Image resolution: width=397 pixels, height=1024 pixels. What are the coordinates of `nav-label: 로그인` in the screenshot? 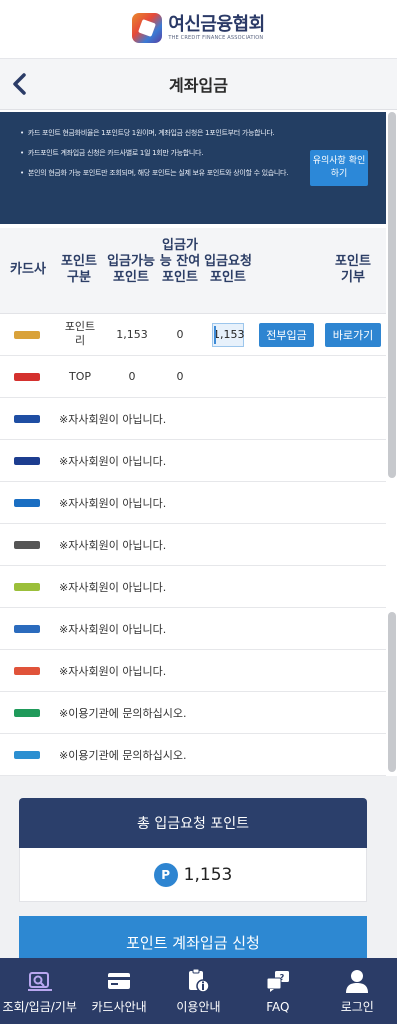 It's located at (357, 1007).